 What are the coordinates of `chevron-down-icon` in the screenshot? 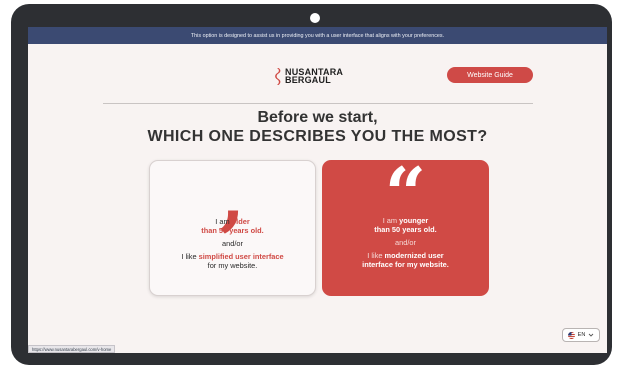 It's located at (591, 335).